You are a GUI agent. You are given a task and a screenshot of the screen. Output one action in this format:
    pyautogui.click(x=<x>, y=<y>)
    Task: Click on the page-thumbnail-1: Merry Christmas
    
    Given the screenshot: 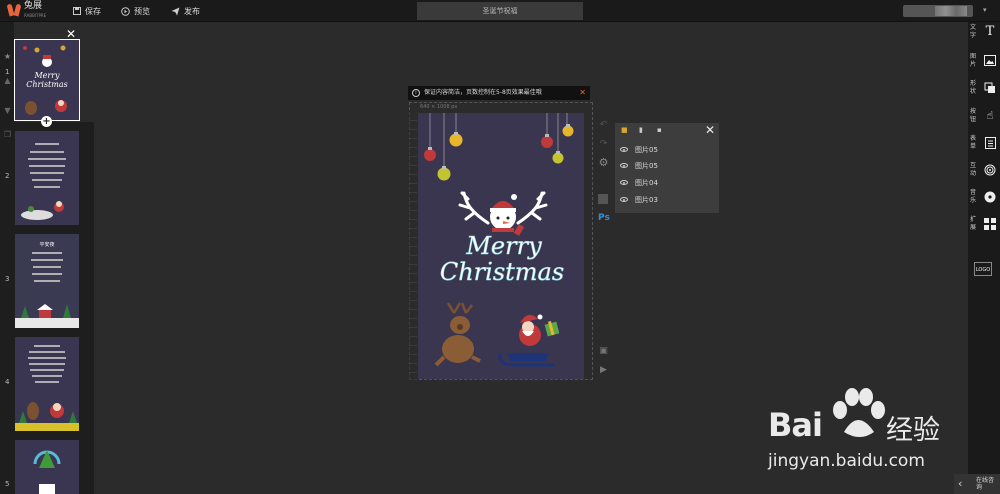 What is the action you would take?
    pyautogui.click(x=47, y=80)
    